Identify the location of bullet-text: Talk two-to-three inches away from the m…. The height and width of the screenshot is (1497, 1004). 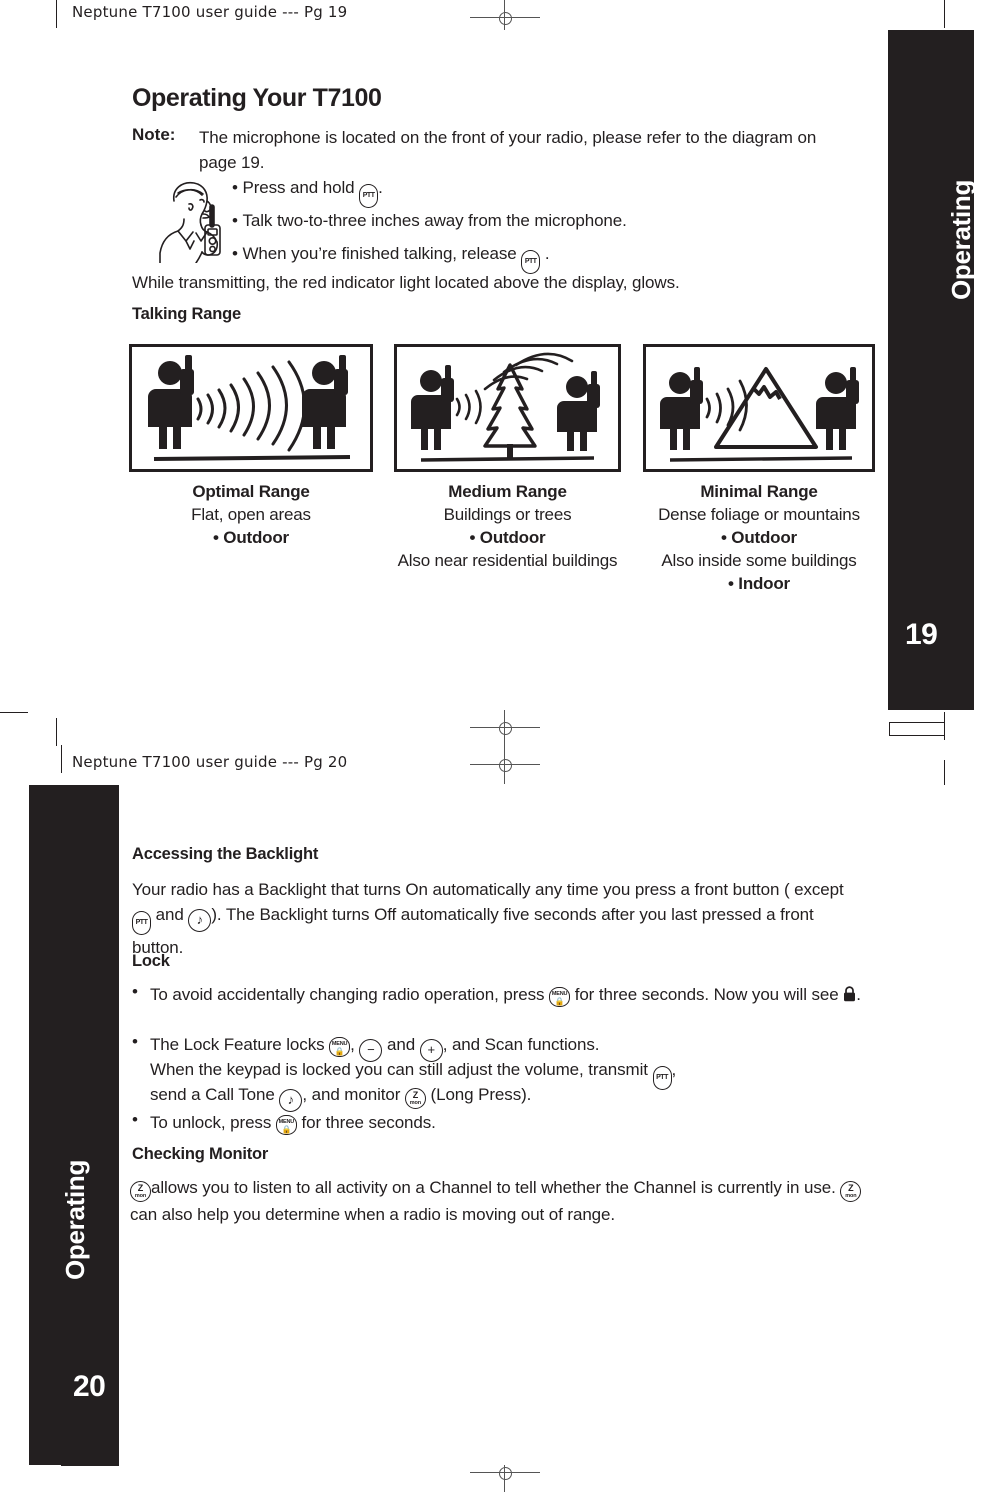
(434, 220).